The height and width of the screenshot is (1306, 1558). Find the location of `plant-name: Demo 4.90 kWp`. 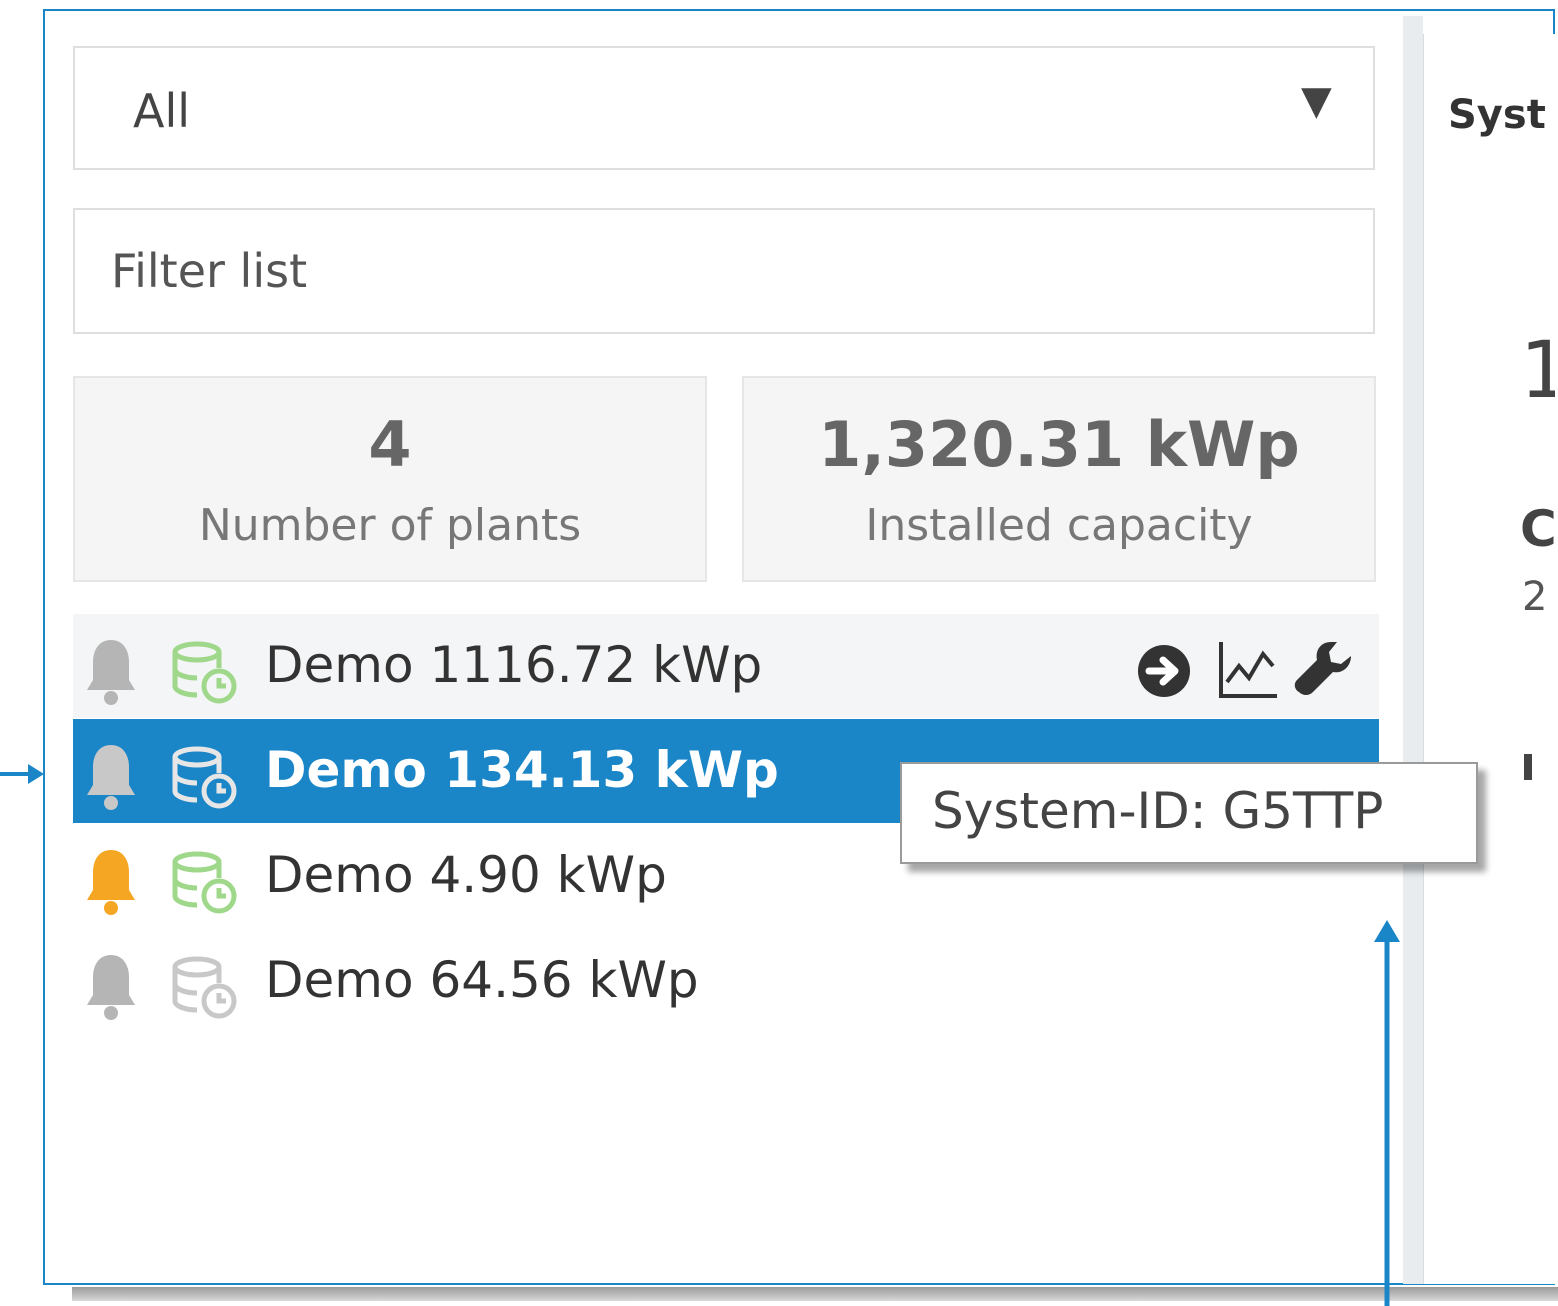

plant-name: Demo 4.90 kWp is located at coordinates (466, 875).